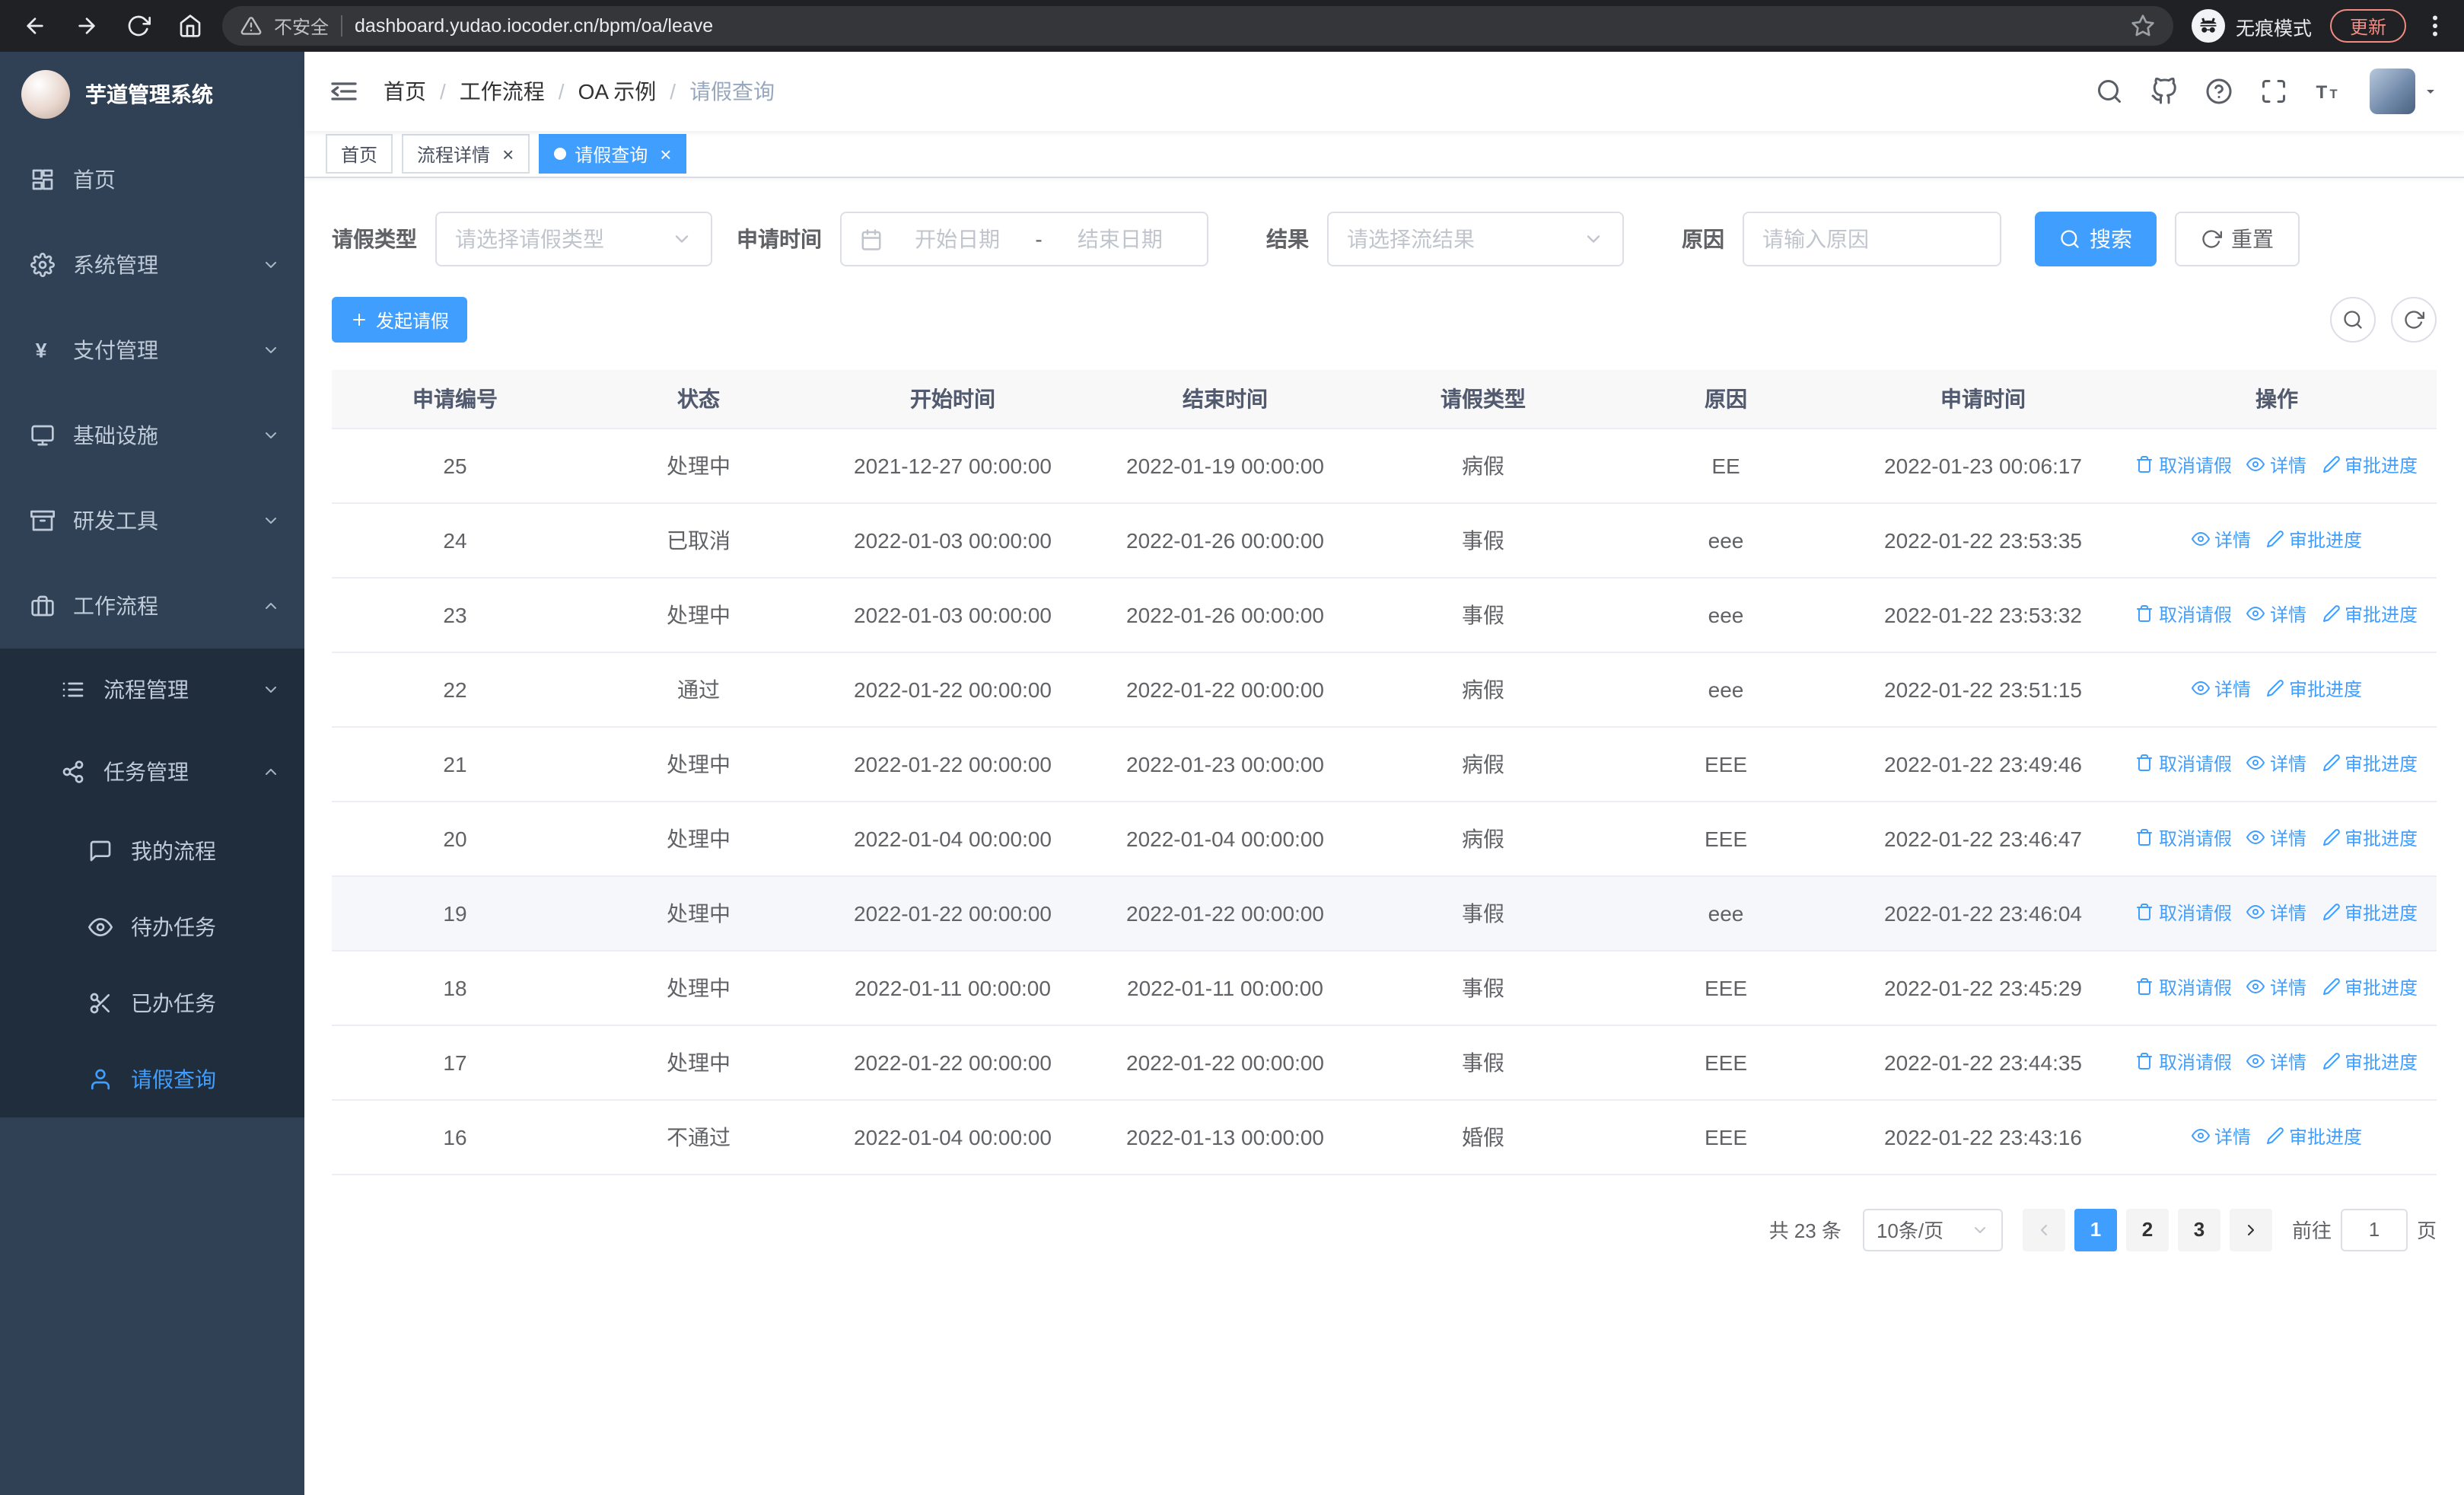 The image size is (2464, 1495). Describe the element at coordinates (400, 320) in the screenshot. I see `create-leave-button: 发起请假` at that location.